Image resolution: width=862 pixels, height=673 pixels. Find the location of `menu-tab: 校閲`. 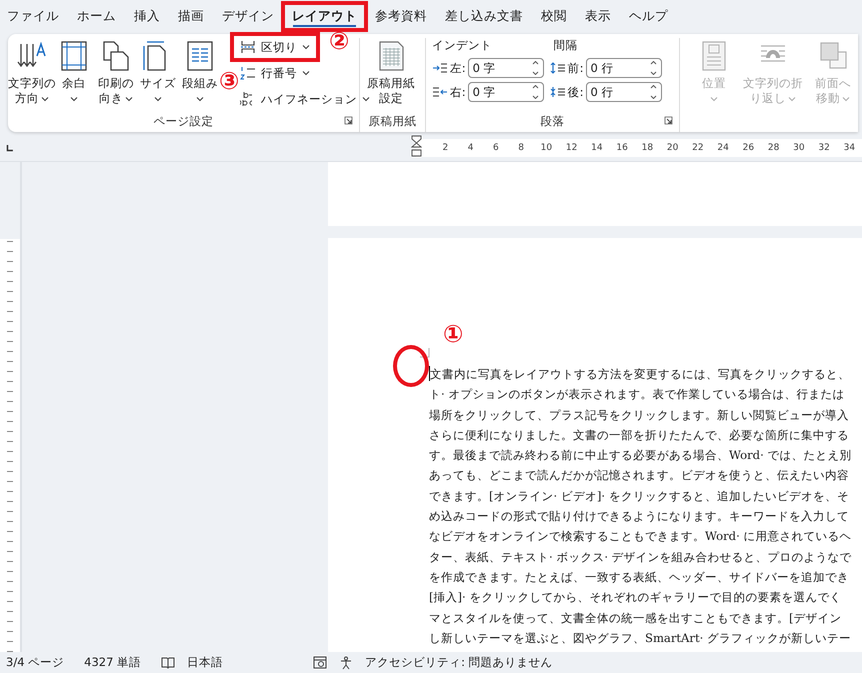

menu-tab: 校閲 is located at coordinates (554, 16).